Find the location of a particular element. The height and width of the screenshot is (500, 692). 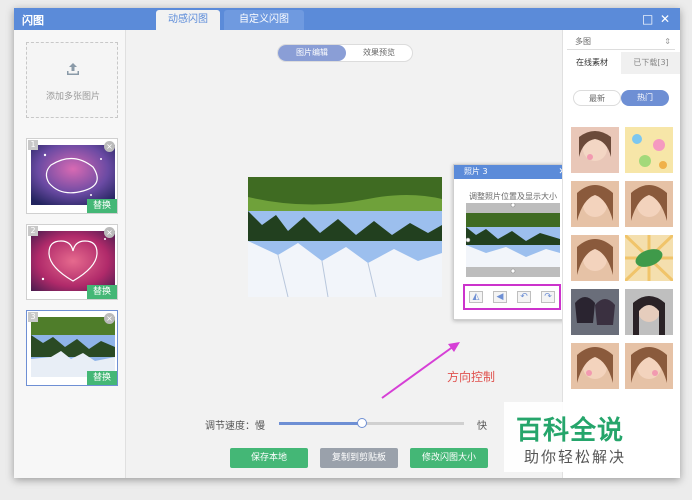

flip-horizontal-icon: ◭ is located at coordinates (476, 297).